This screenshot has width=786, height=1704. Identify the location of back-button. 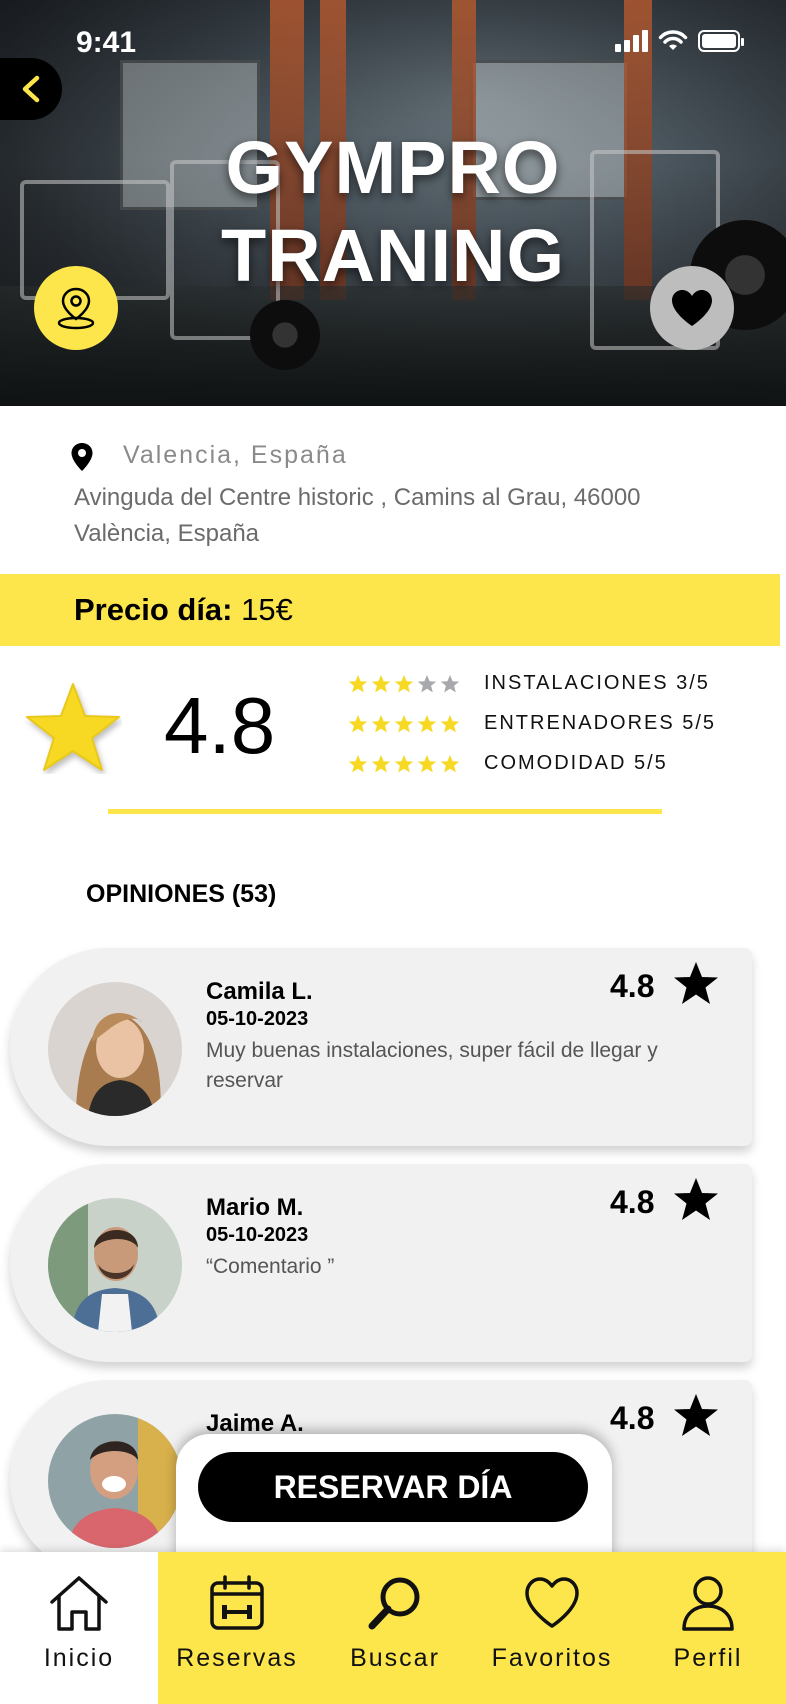
(31, 89).